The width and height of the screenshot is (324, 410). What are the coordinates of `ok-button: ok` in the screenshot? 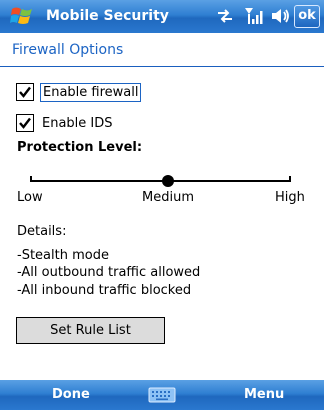 It's located at (307, 16).